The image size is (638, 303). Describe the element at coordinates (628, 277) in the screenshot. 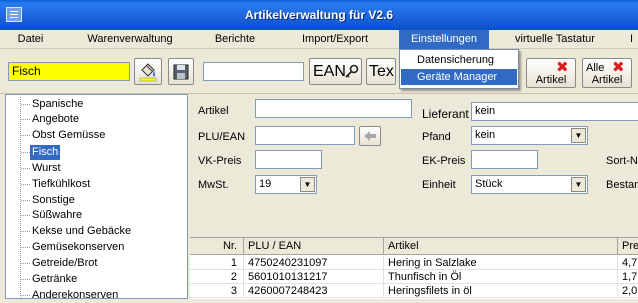

I see `table-cell-preis: 1,7` at that location.